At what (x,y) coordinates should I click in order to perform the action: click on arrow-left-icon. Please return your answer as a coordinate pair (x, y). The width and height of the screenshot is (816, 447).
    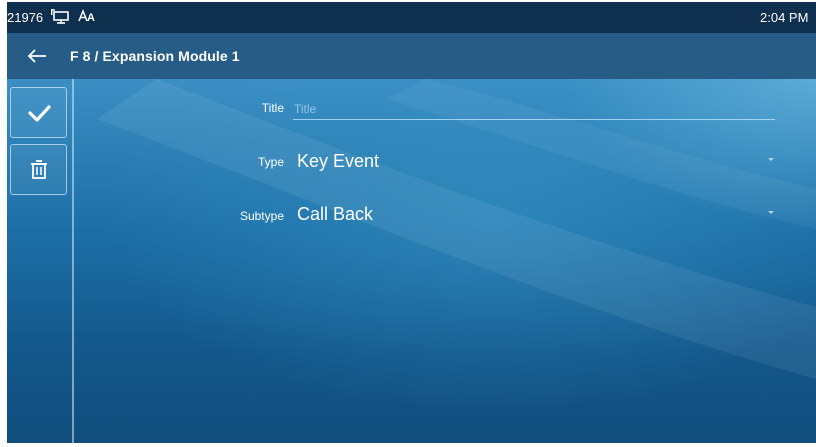
    Looking at the image, I should click on (36, 56).